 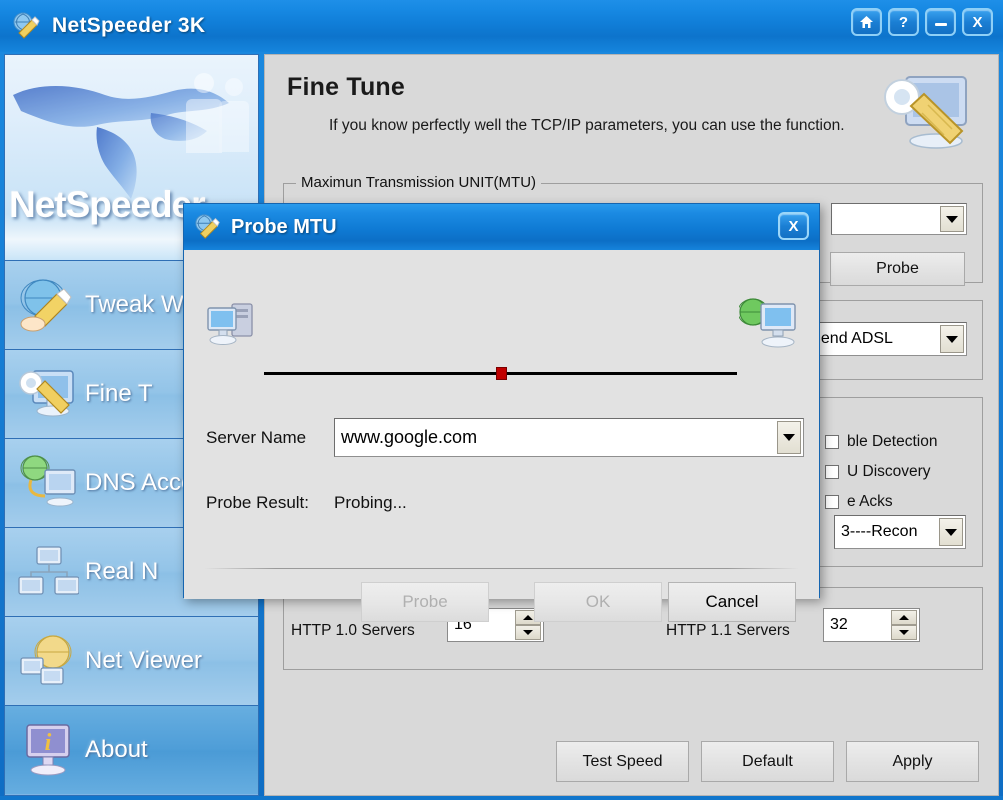 I want to click on sidebar-item-net-viewer: Net Viewer, so click(x=131, y=660).